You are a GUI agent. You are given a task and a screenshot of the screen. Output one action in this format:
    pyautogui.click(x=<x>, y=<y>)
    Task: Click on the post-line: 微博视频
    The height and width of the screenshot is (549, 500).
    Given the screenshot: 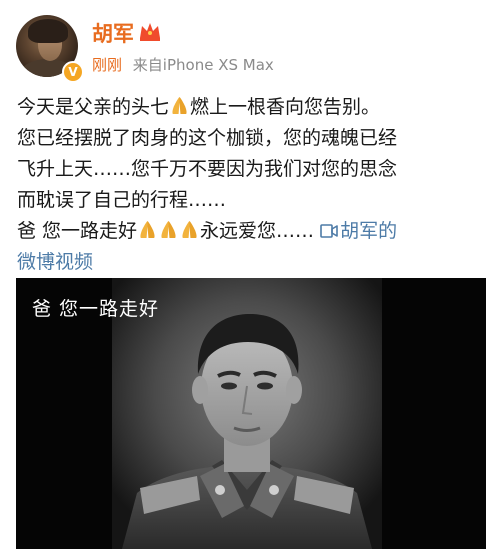 What is the action you would take?
    pyautogui.click(x=252, y=262)
    